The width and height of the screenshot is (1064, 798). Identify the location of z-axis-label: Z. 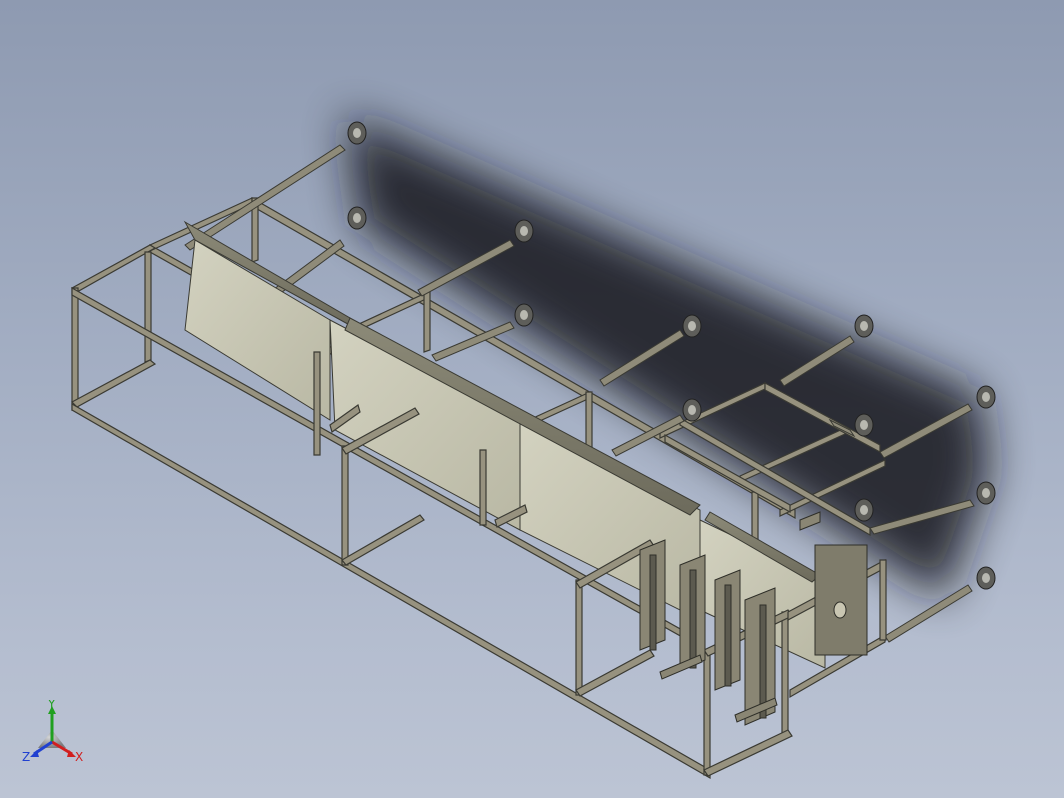
(26, 757).